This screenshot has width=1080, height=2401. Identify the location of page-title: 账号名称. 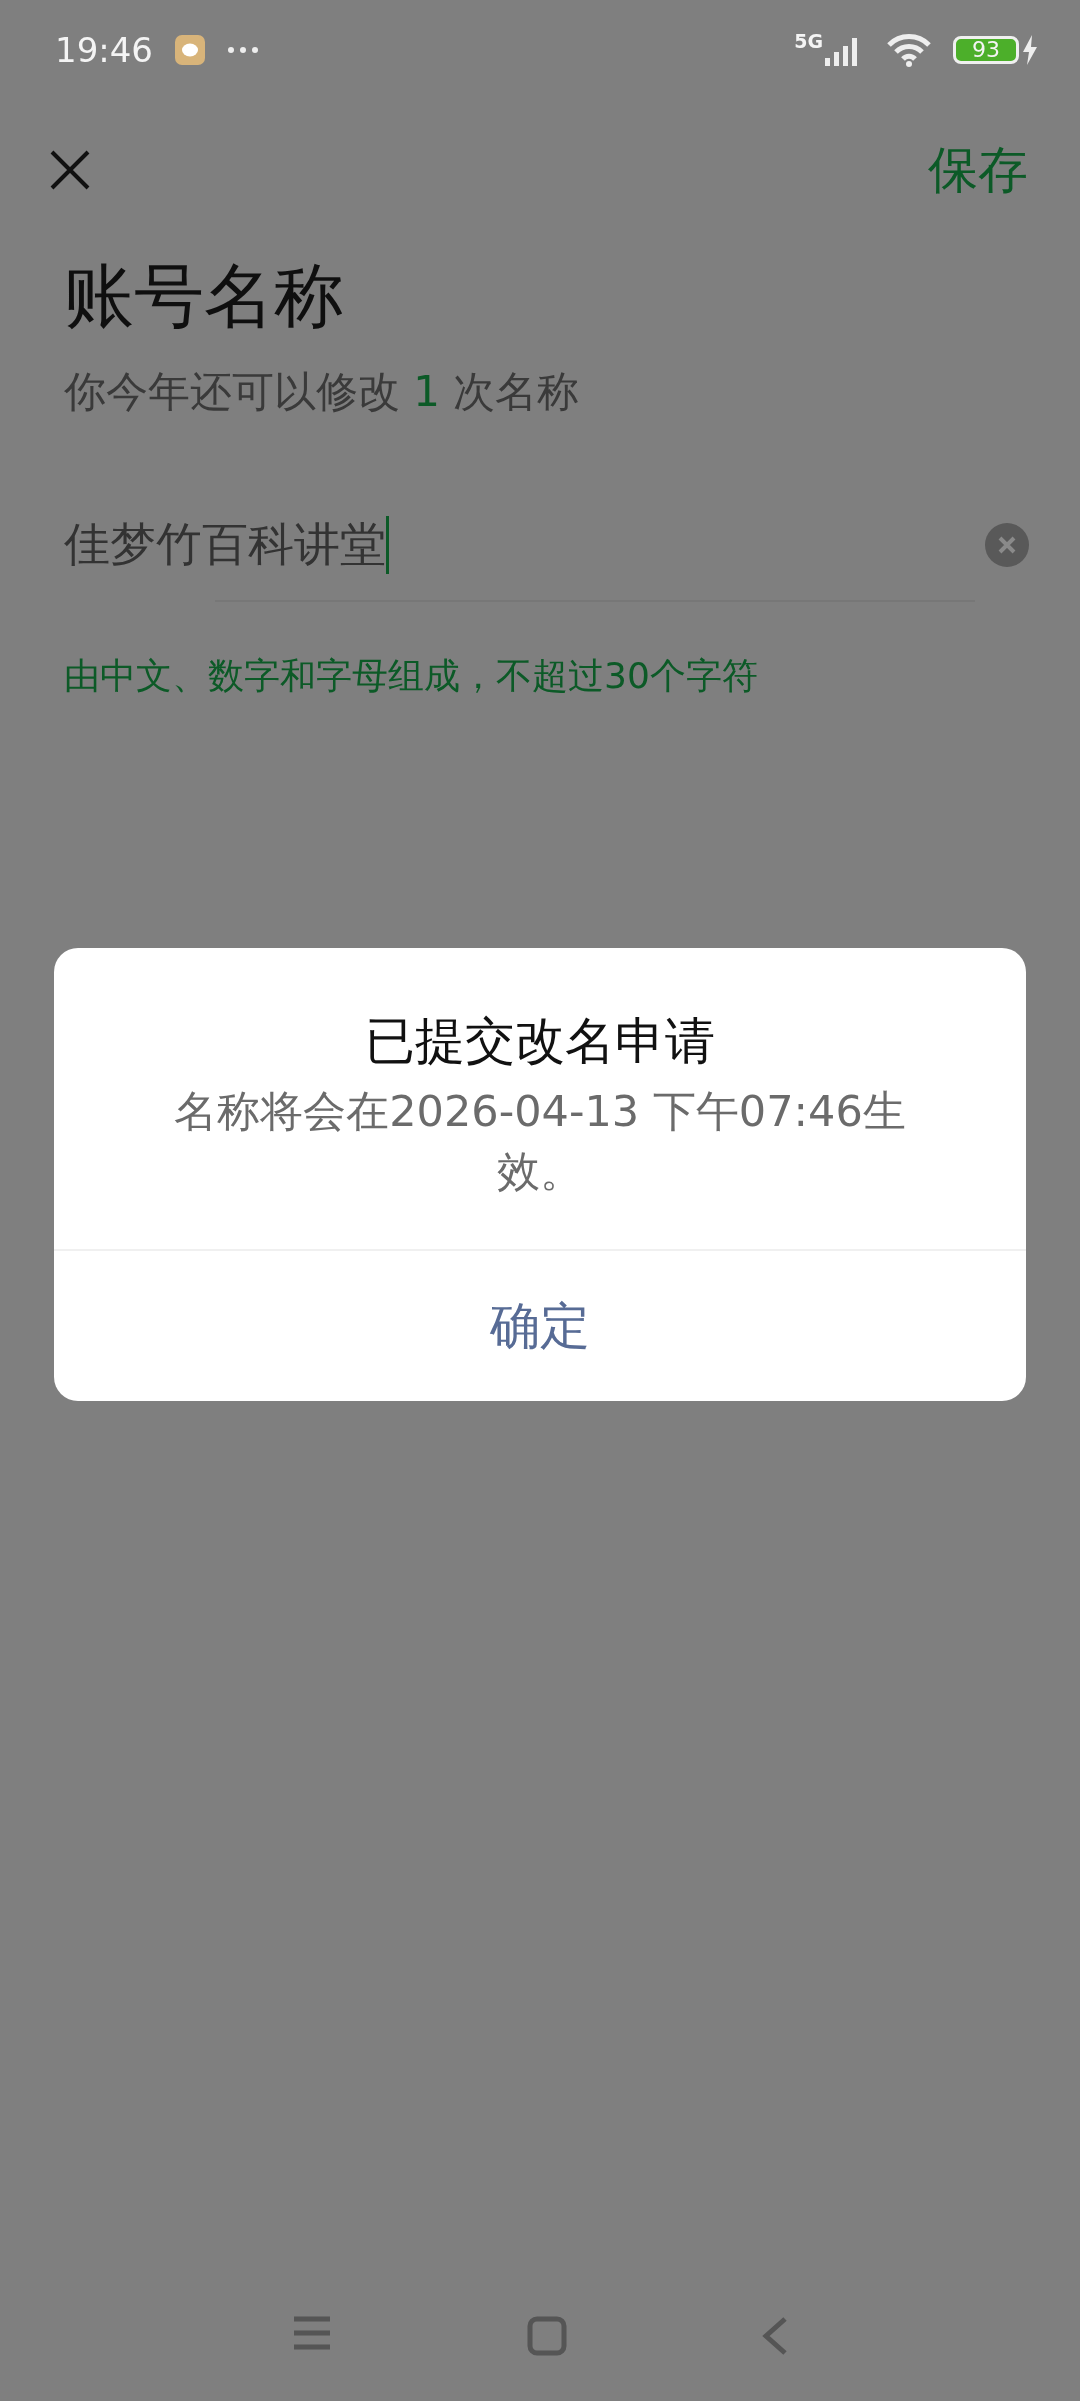
(204, 296).